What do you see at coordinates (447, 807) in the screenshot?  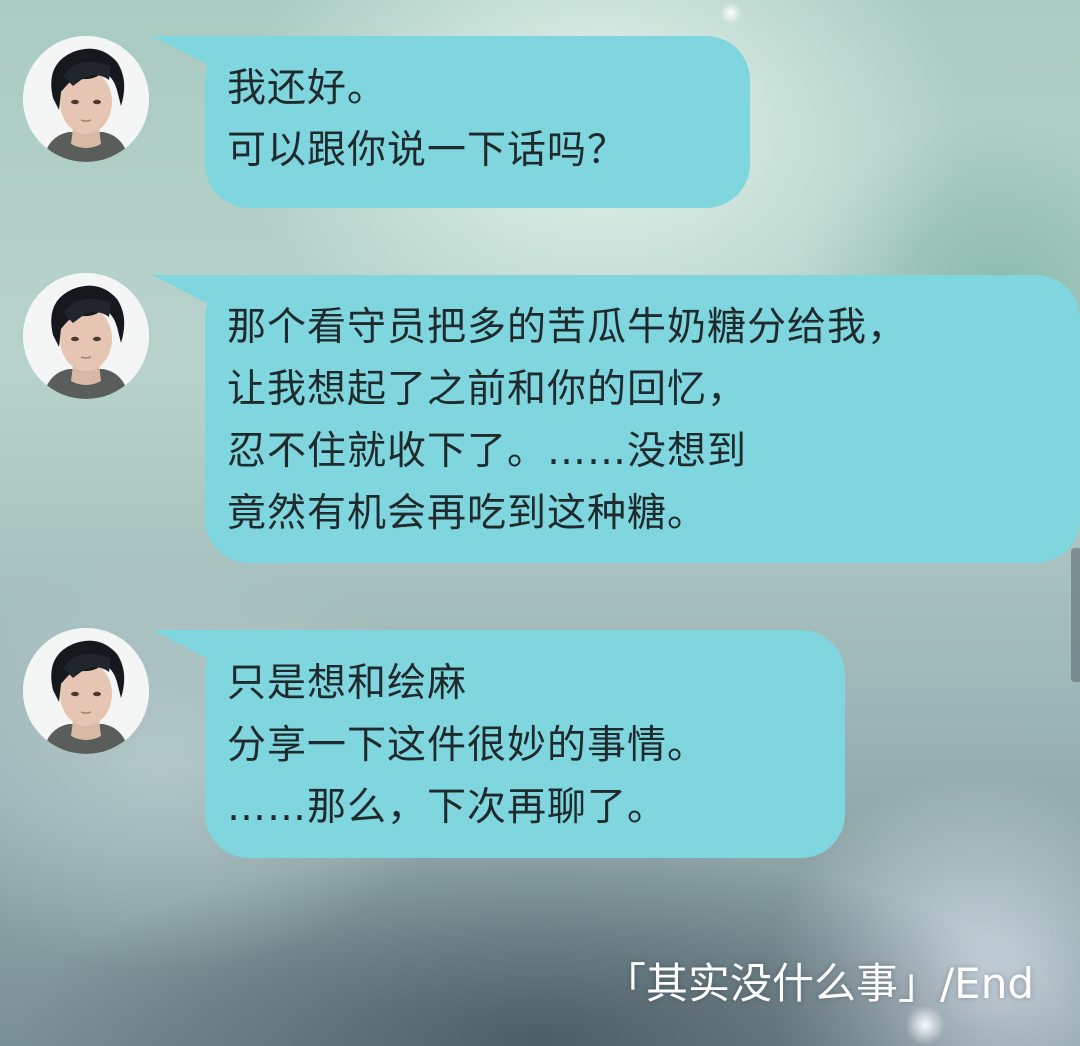 I see `message-text-line: ……那么，下次再聊了。` at bounding box center [447, 807].